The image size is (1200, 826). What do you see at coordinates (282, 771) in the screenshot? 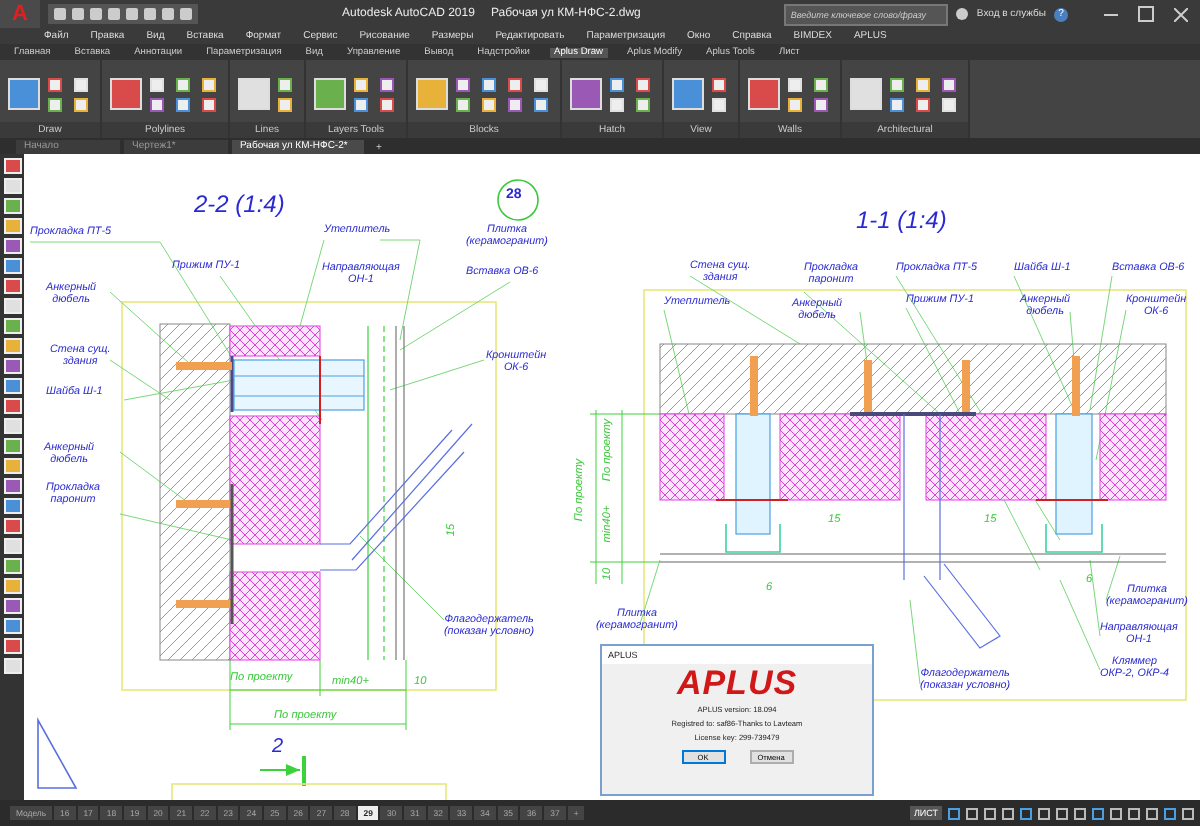
I see `section-arrow-drawing` at bounding box center [282, 771].